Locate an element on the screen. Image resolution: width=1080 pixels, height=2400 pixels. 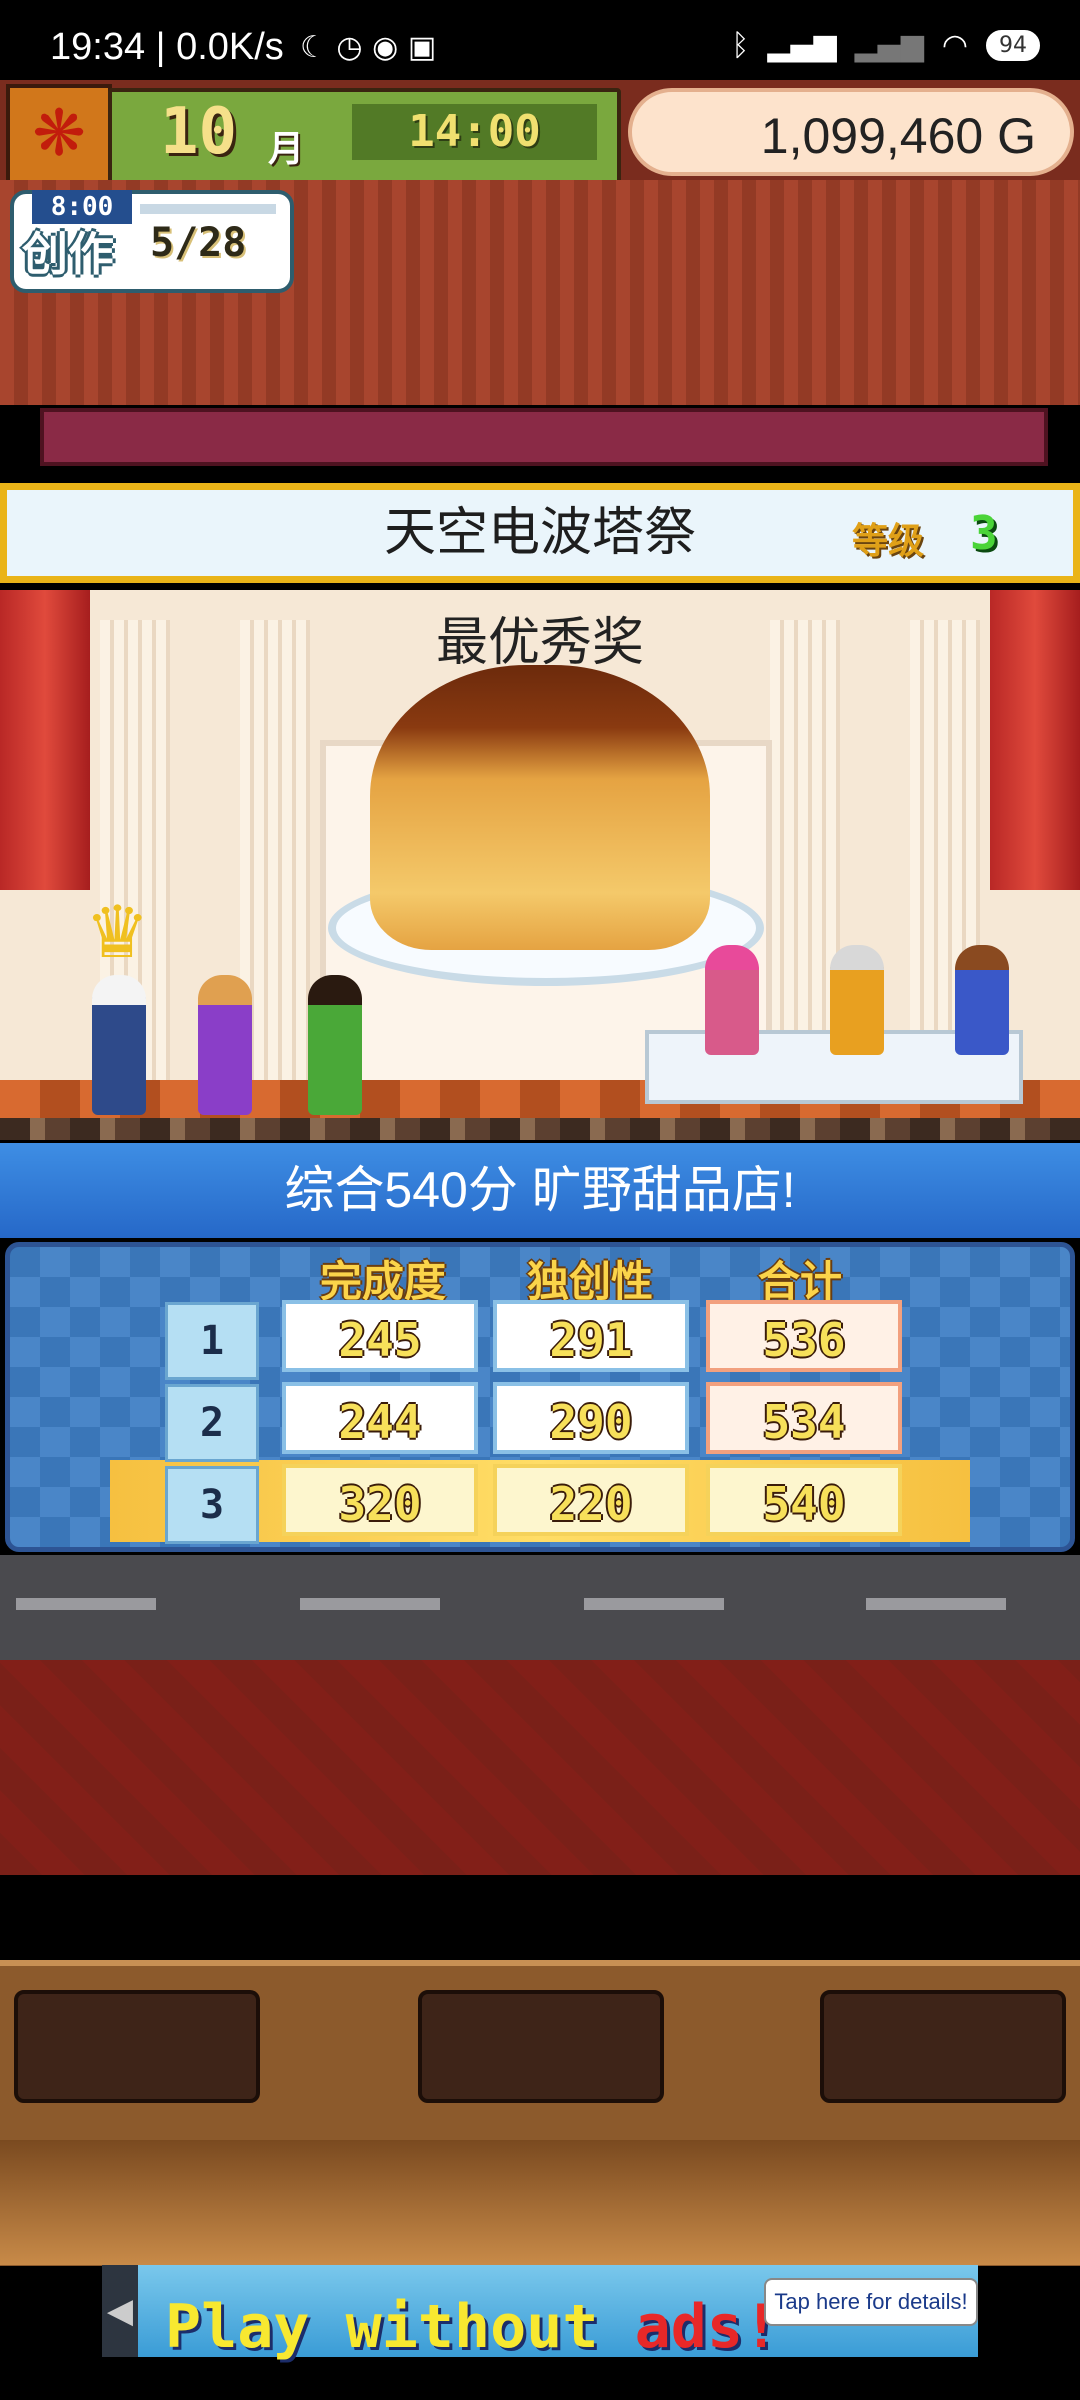
ad-text-main: Play without is located at coordinates (400, 2327).